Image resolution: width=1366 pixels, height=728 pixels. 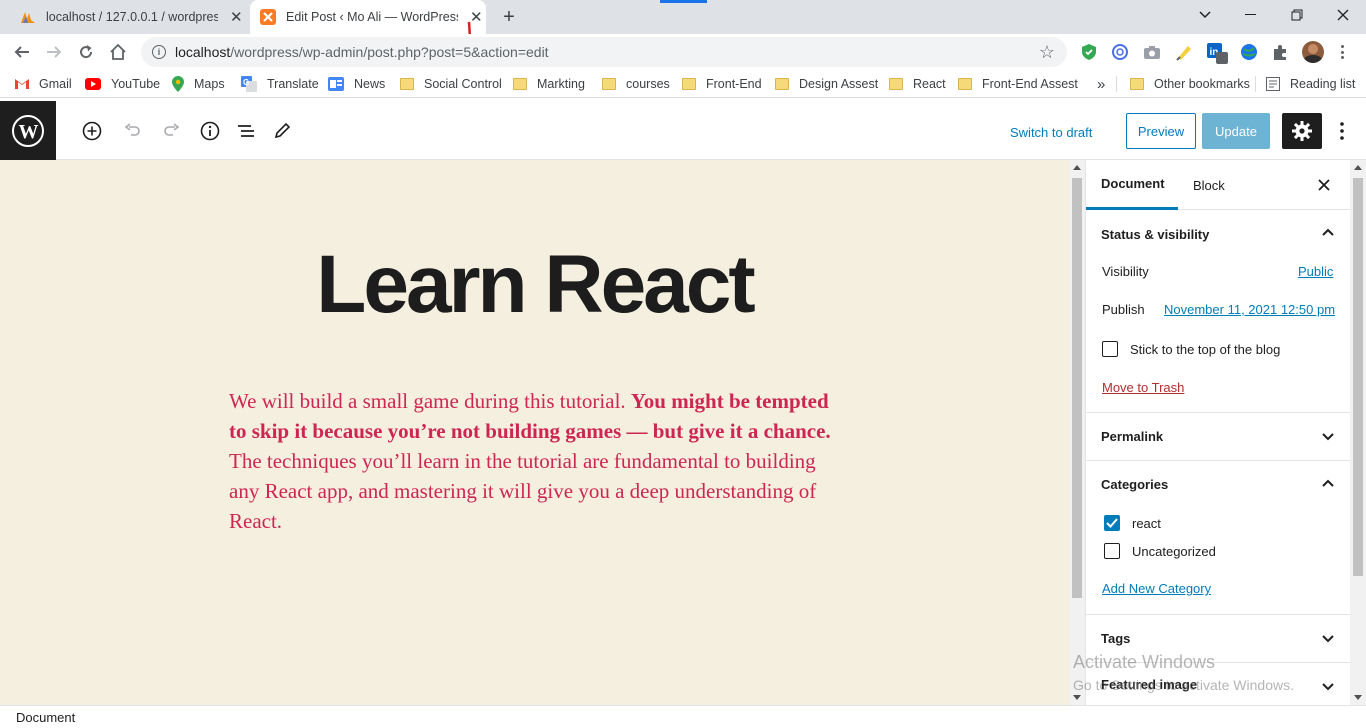 What do you see at coordinates (43, 84) in the screenshot?
I see `bookmark-gmail: Gmail` at bounding box center [43, 84].